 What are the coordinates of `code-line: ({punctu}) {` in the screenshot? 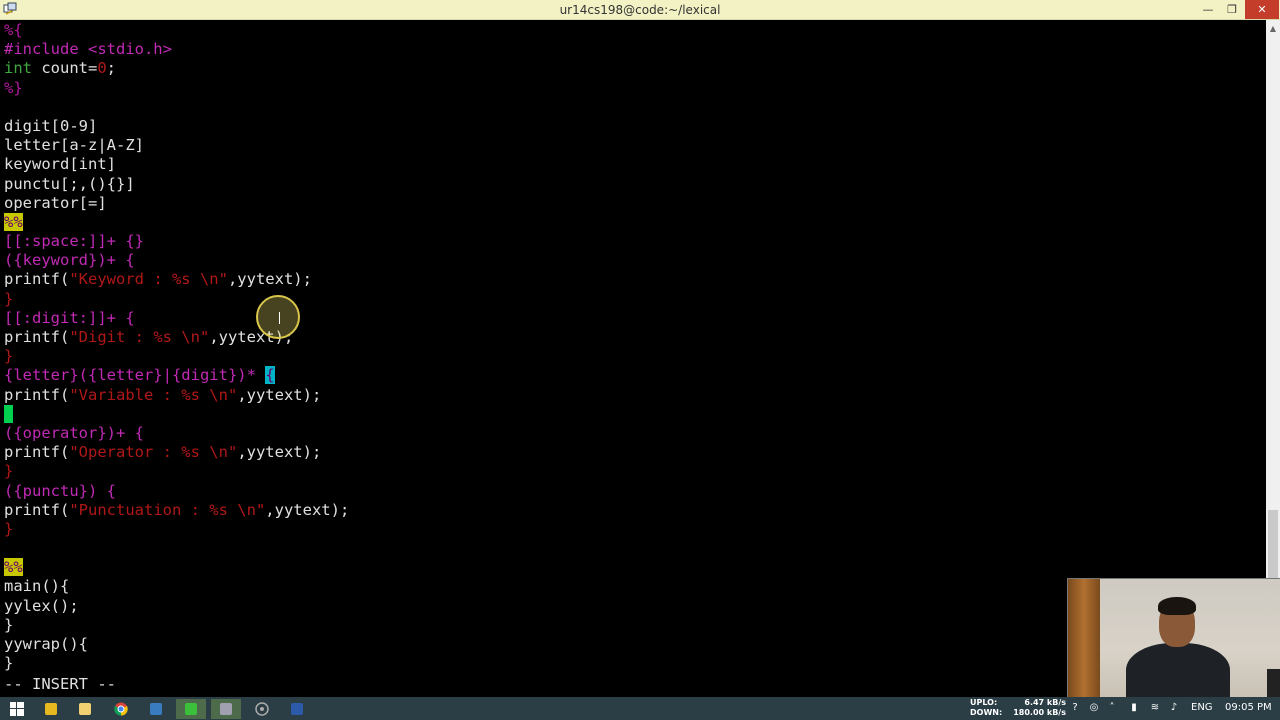 It's located at (176, 491).